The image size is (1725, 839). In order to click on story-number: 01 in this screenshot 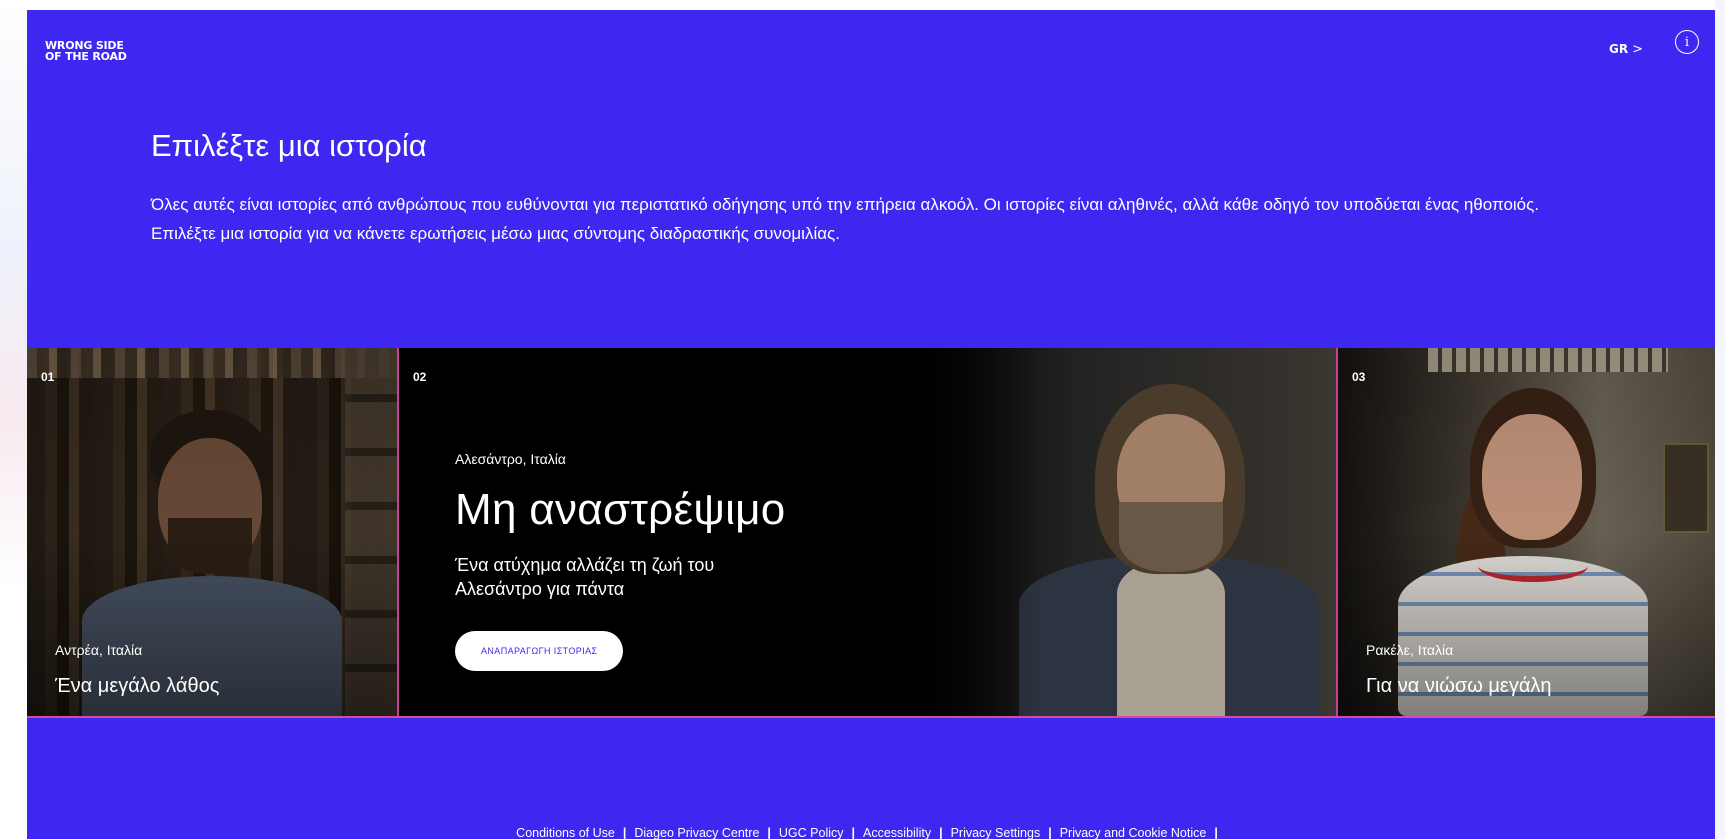, I will do `click(48, 377)`.